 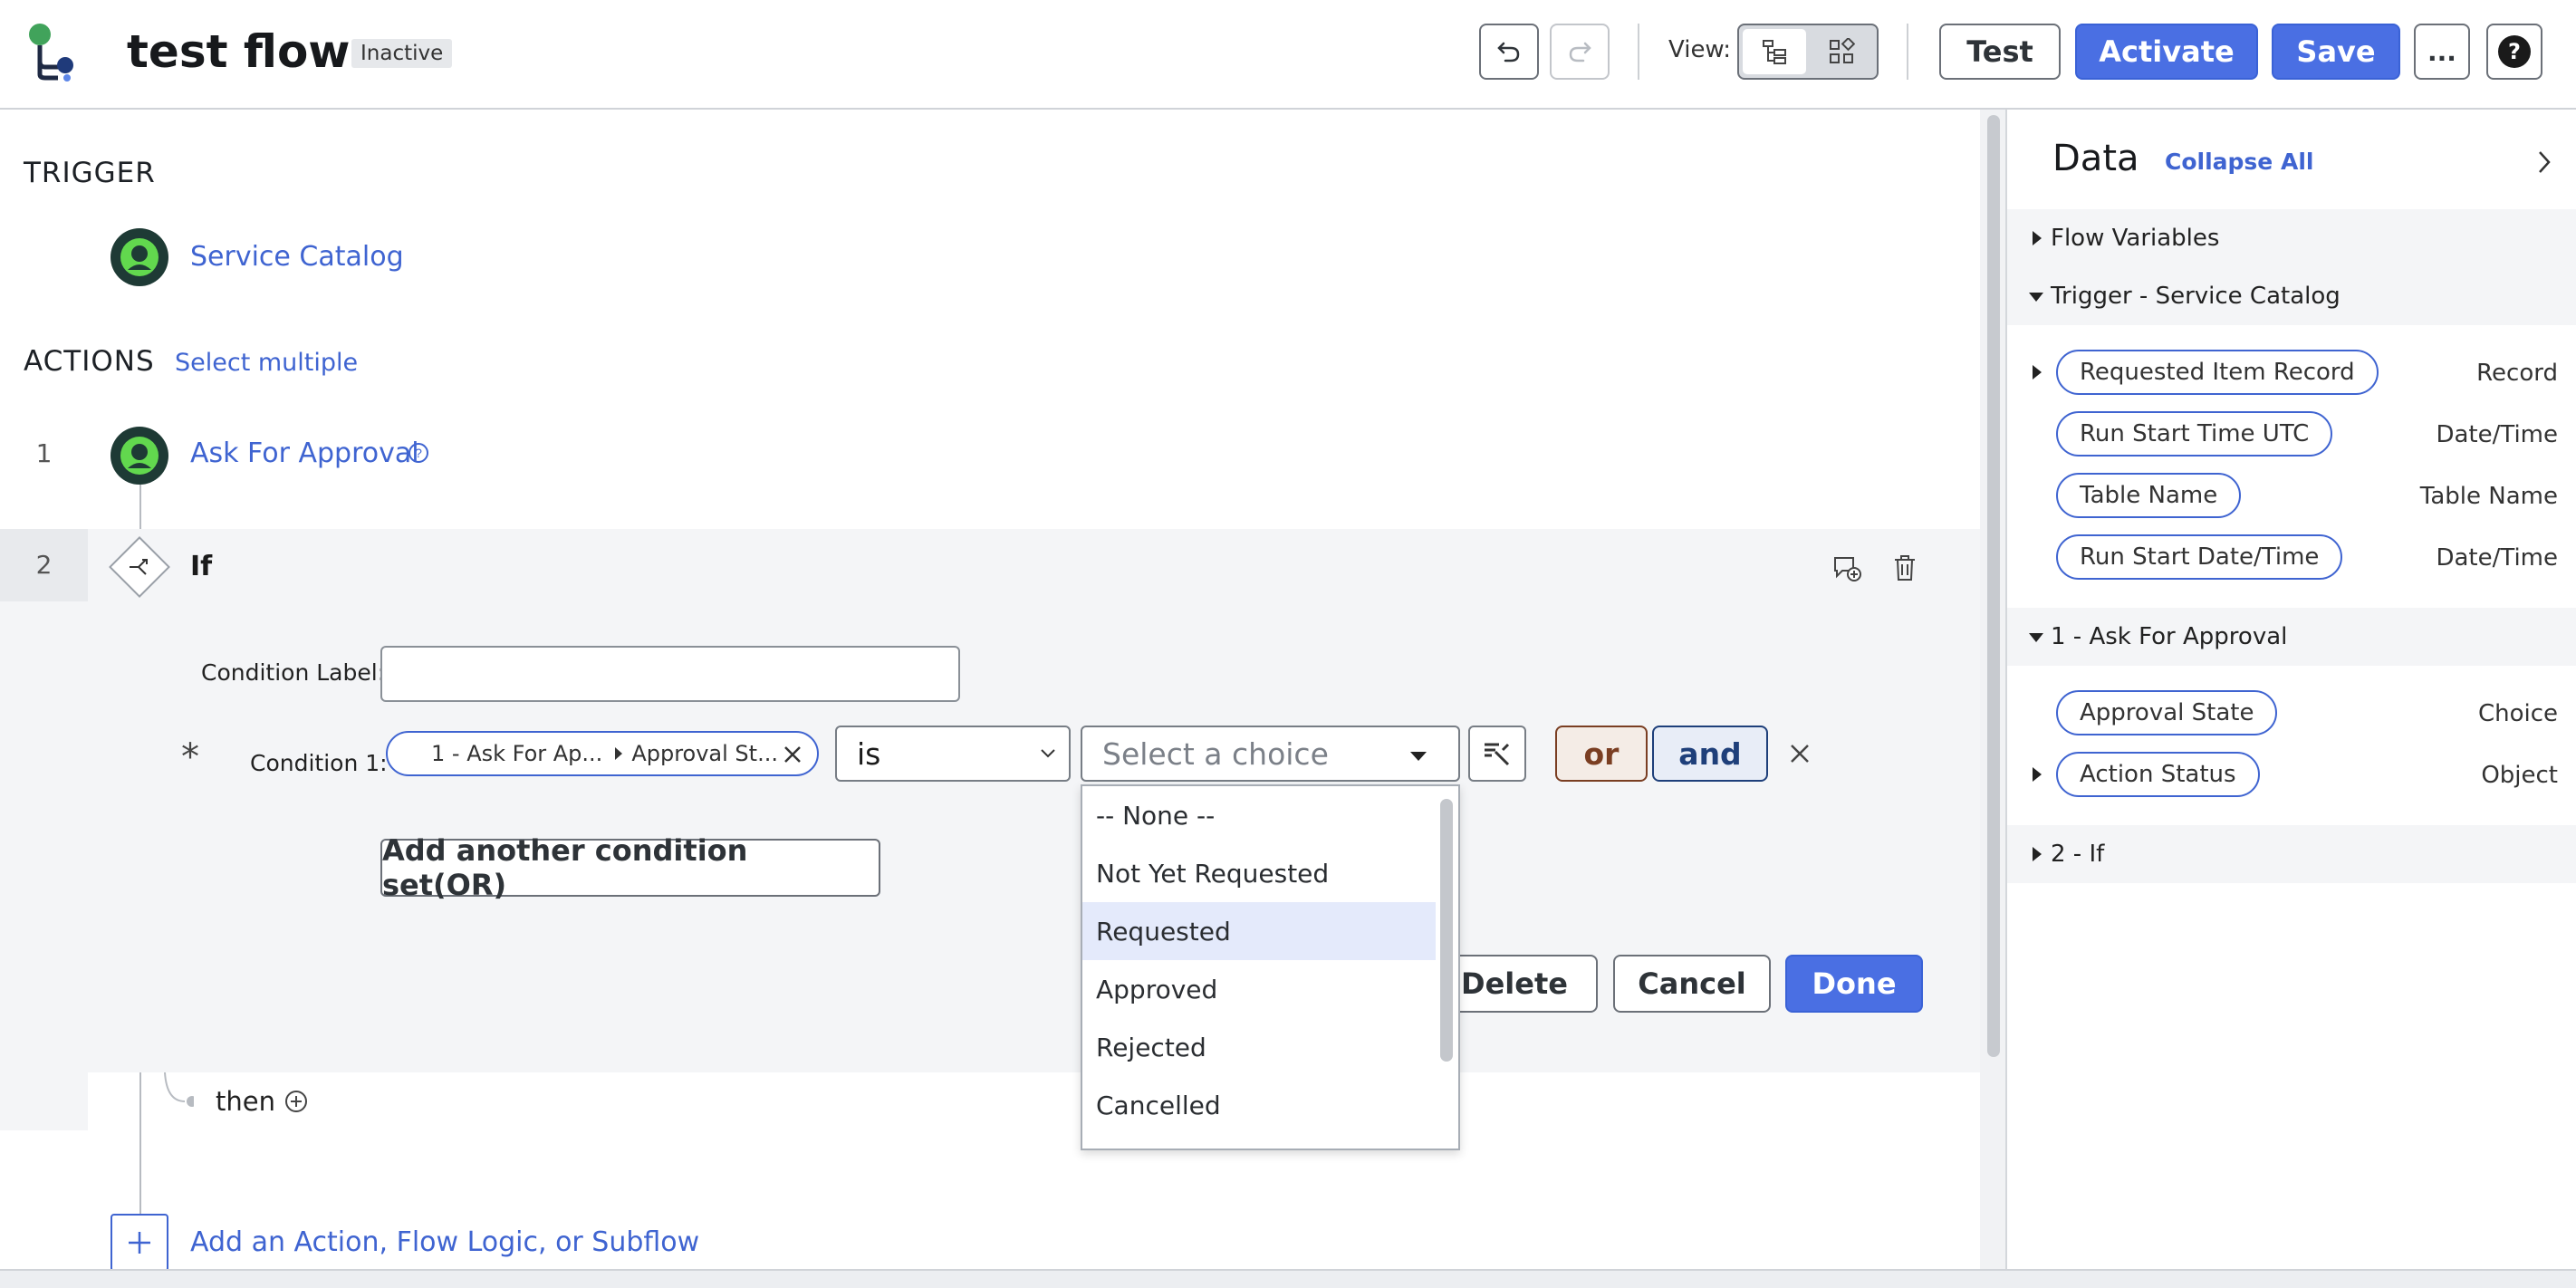 I want to click on condition-1-label: Condition 1:, so click(x=319, y=763).